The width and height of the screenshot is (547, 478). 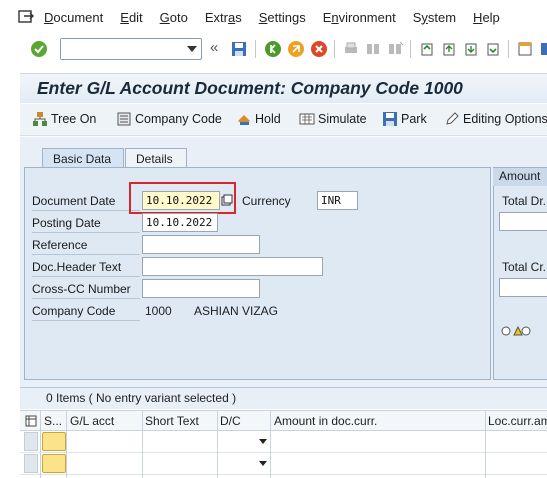 I want to click on amount-panel-header: Amount, so click(x=520, y=177).